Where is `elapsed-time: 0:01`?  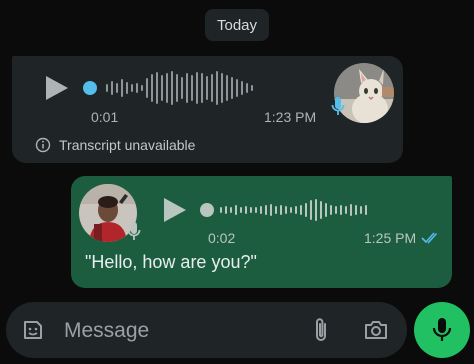
elapsed-time: 0:01 is located at coordinates (105, 117).